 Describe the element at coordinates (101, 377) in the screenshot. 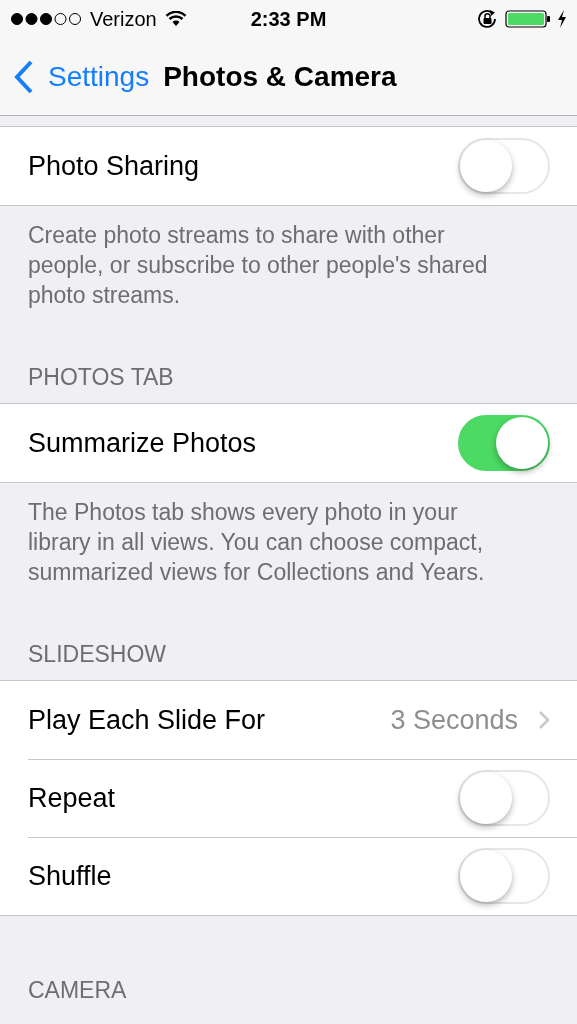

I see `section-header: PHOTOS TAB` at that location.